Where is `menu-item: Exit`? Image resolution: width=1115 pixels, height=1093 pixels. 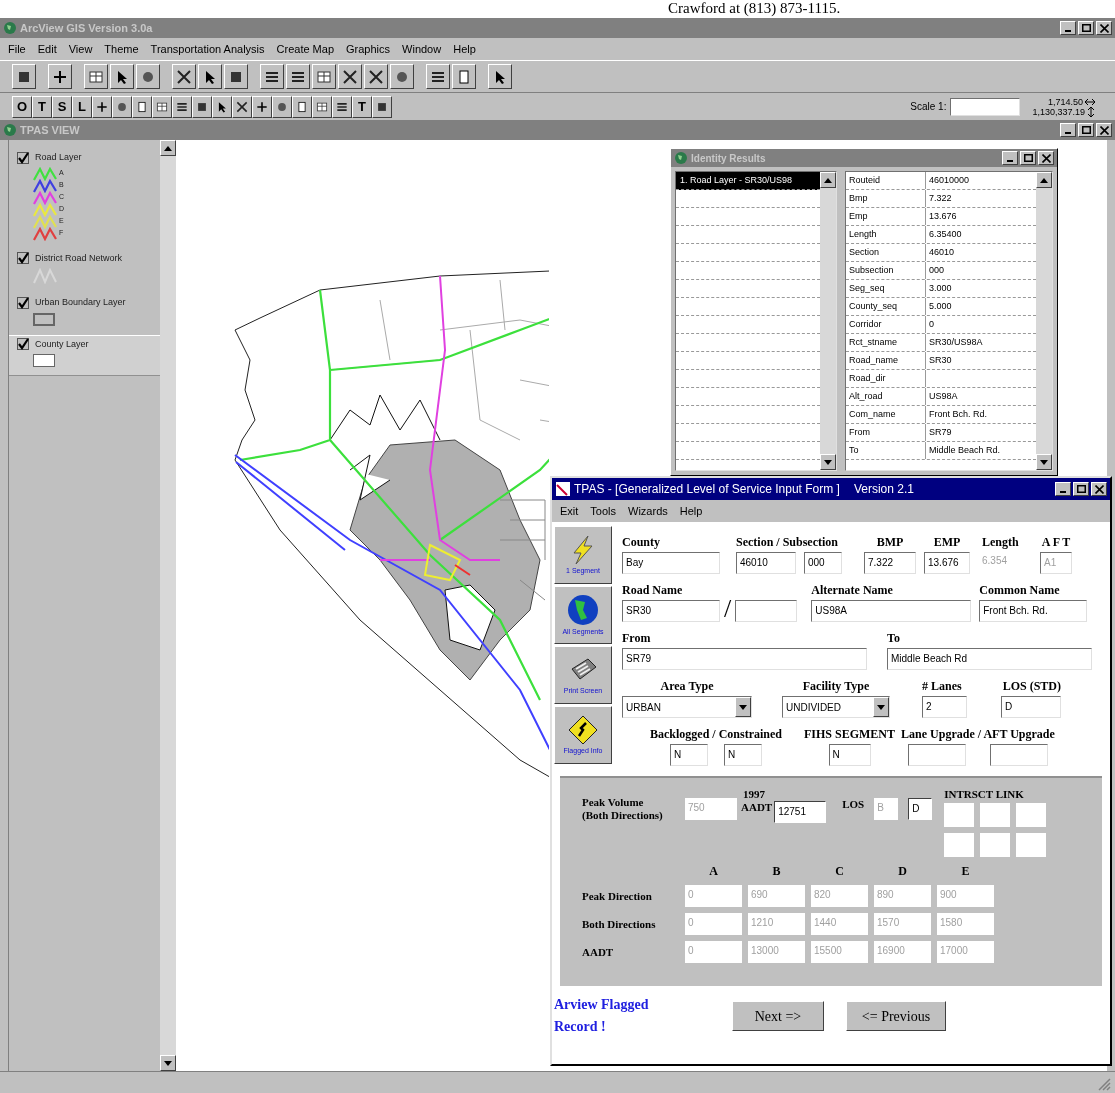
menu-item: Exit is located at coordinates (569, 511).